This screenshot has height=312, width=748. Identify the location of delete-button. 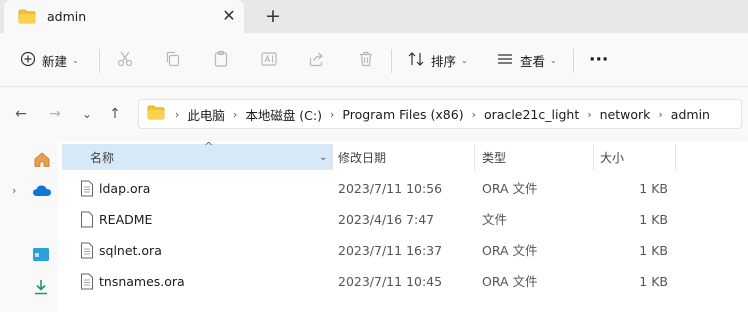
(366, 60).